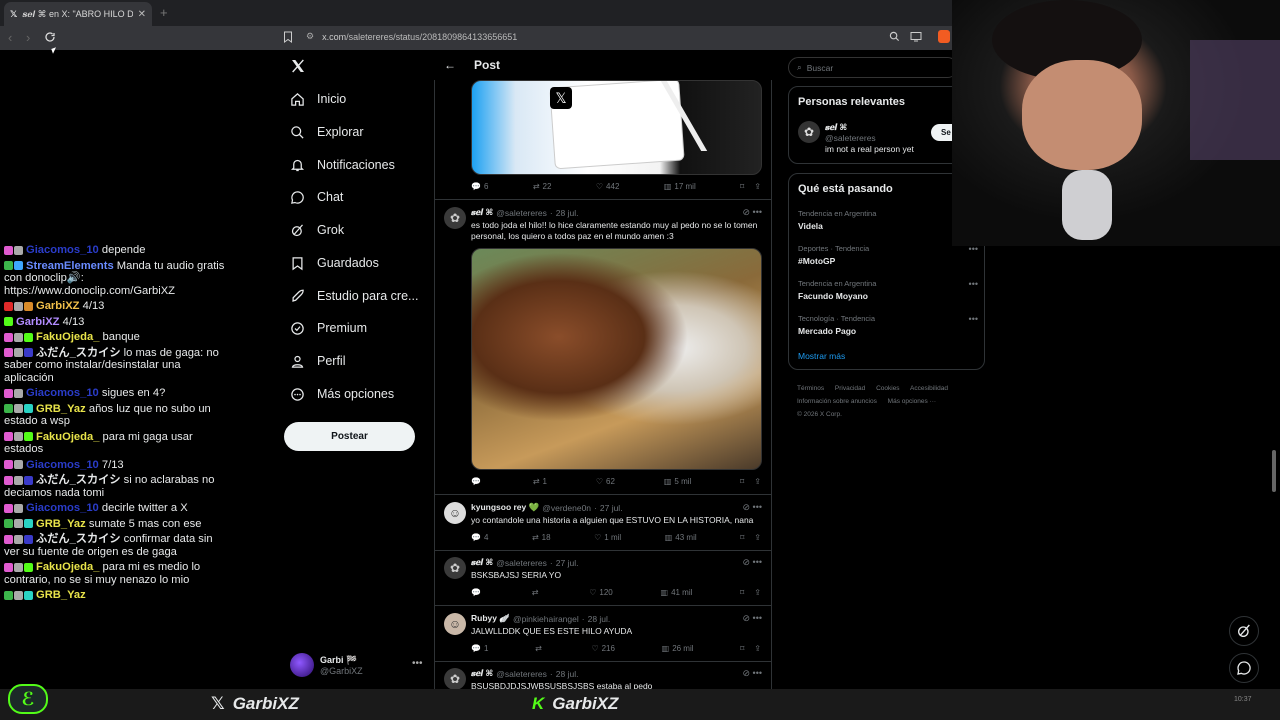 Image resolution: width=1280 pixels, height=720 pixels. What do you see at coordinates (505, 507) in the screenshot?
I see `tweet-author: kyungsoo rey 💚` at bounding box center [505, 507].